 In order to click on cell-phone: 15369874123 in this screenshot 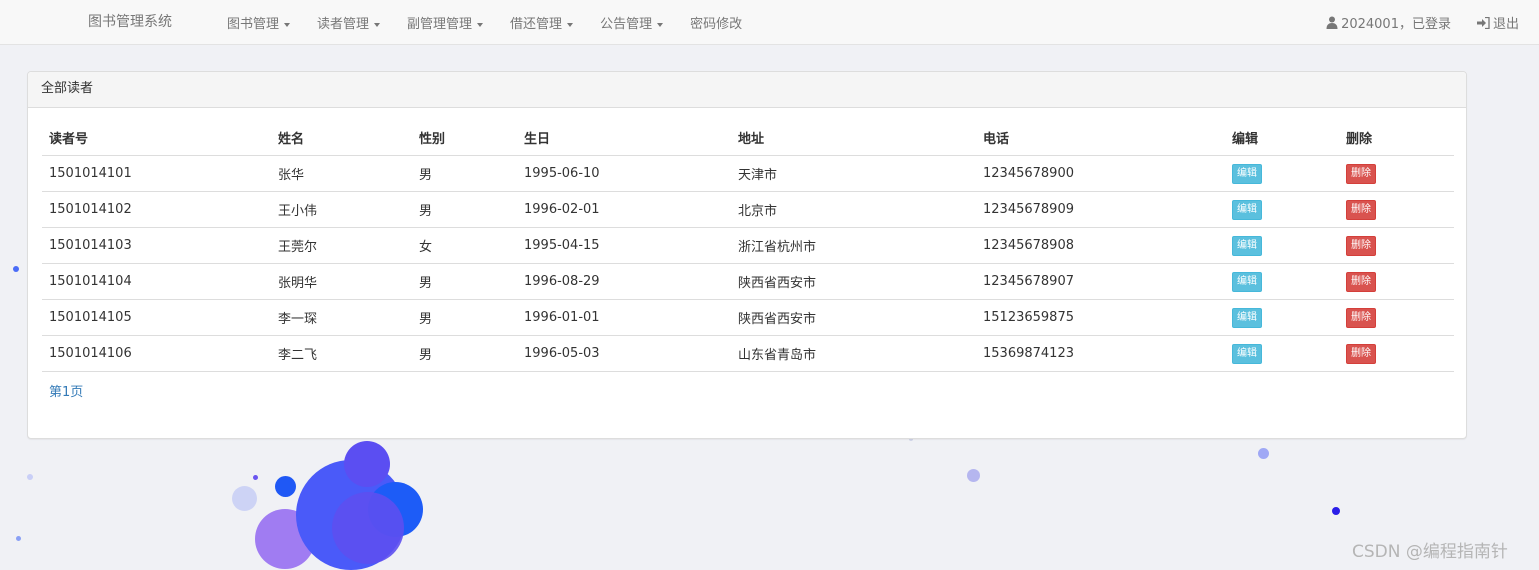, I will do `click(1100, 353)`.